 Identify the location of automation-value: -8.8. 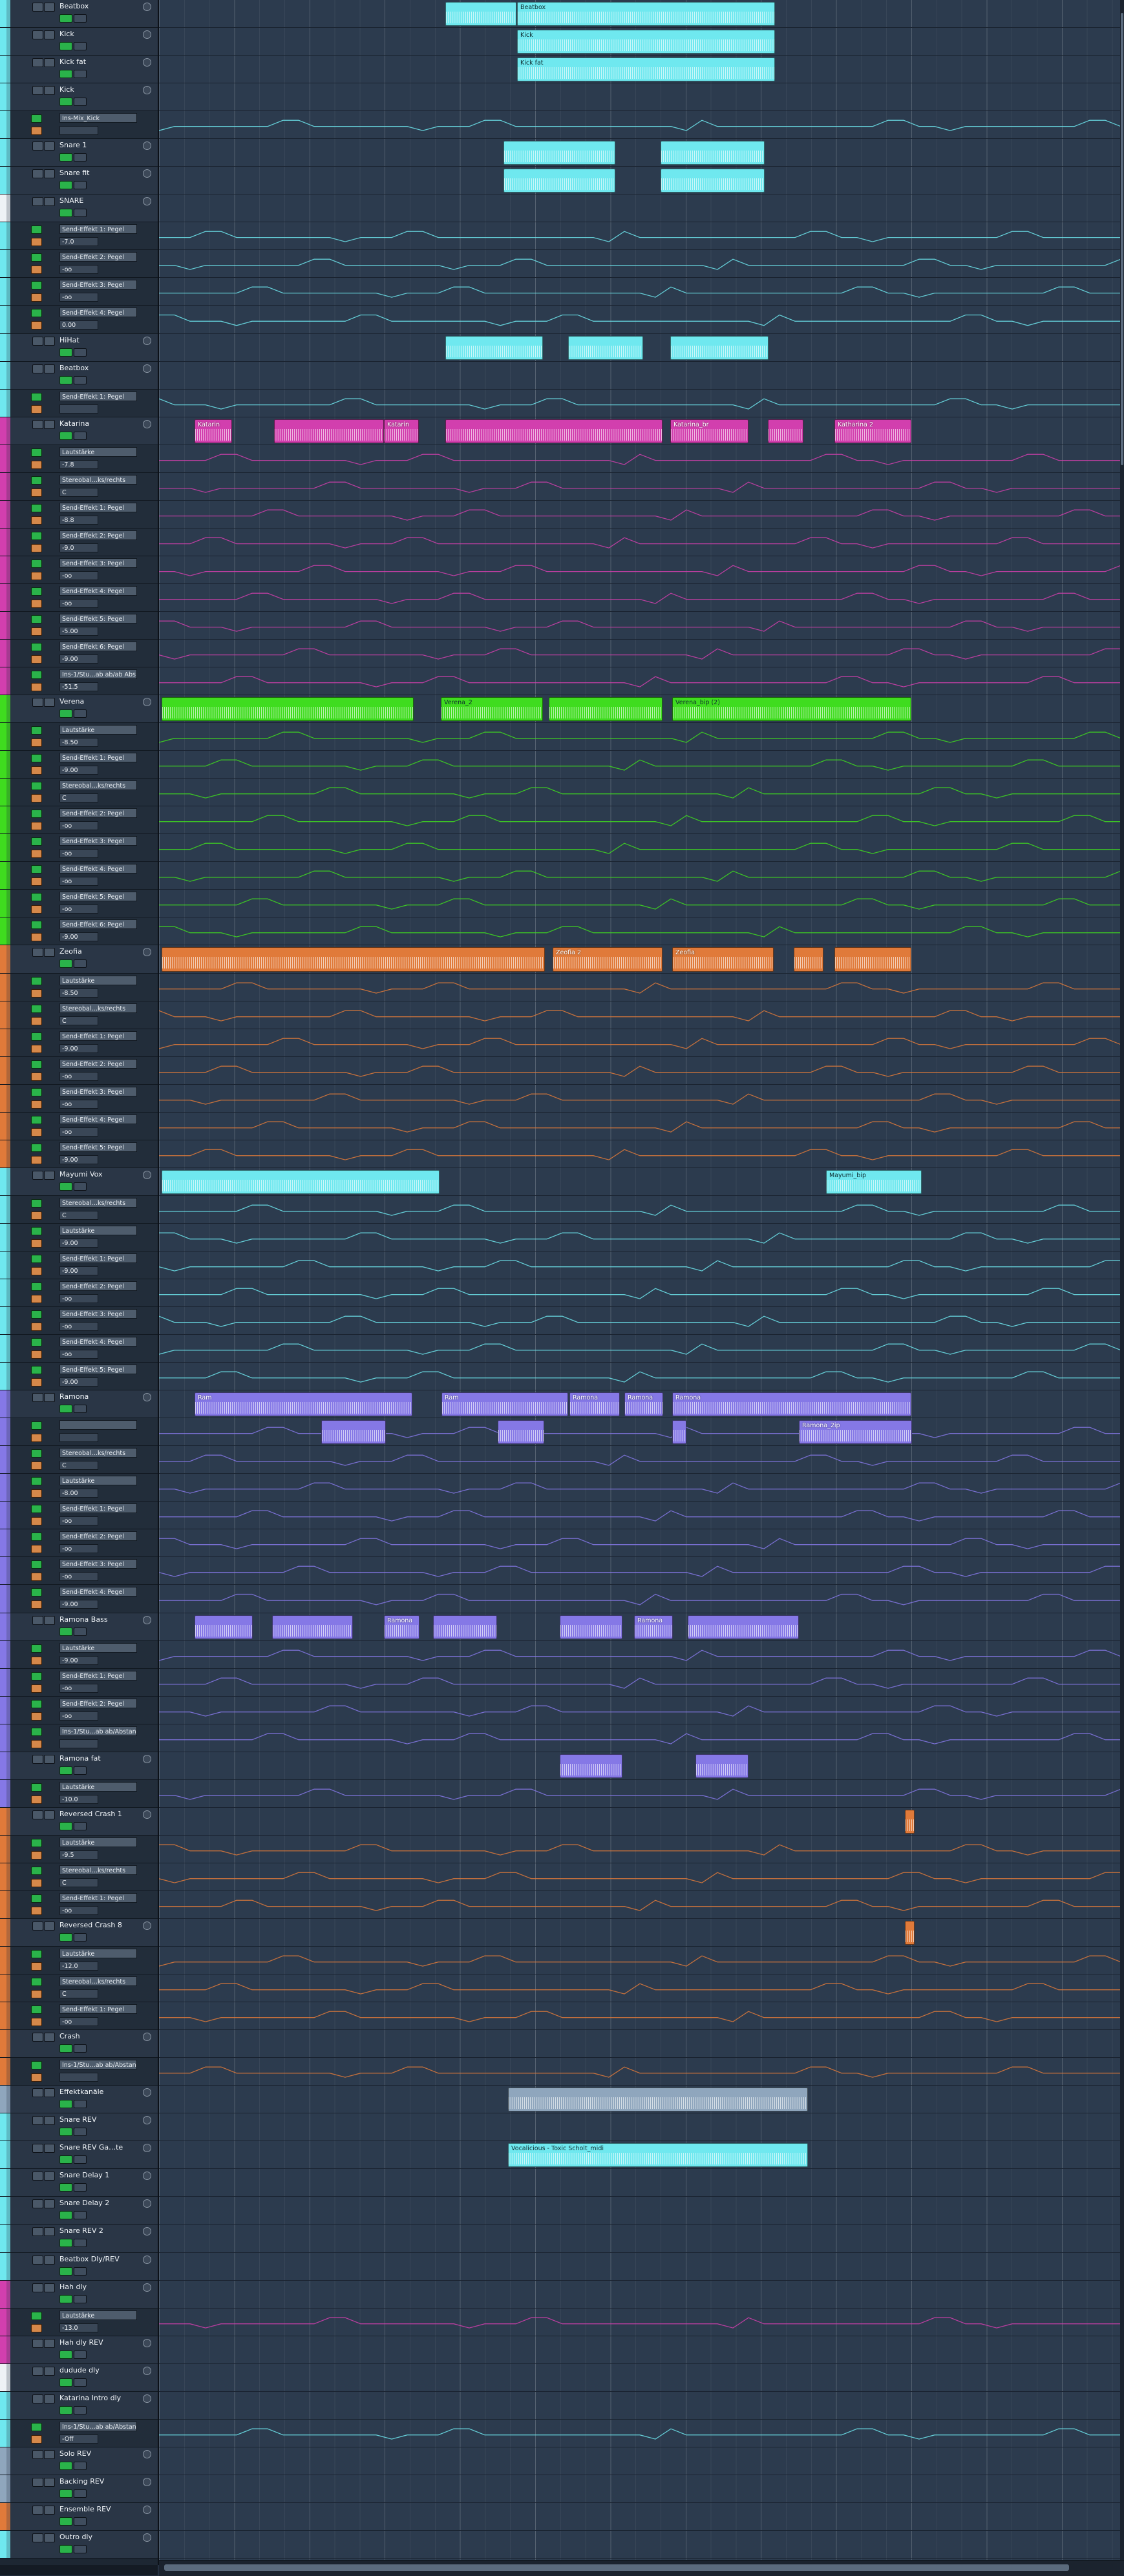
(79, 520).